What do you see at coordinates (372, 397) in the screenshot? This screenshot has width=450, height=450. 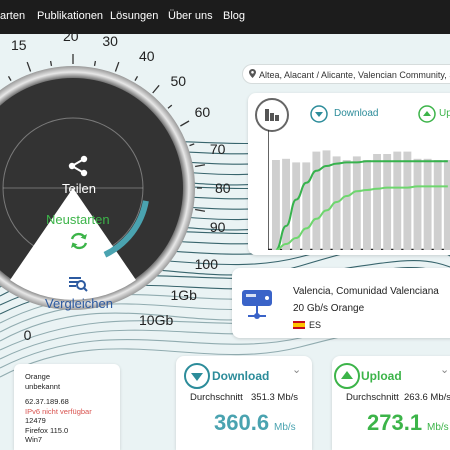 I see `upload-avg-label: Durchschnitt` at bounding box center [372, 397].